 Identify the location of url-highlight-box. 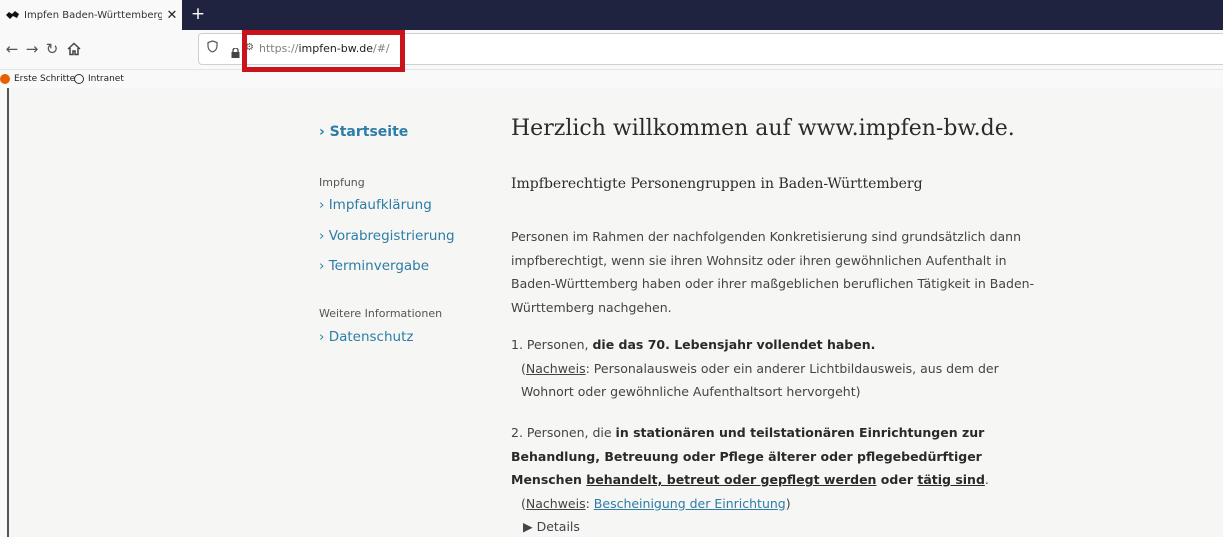
(323, 51).